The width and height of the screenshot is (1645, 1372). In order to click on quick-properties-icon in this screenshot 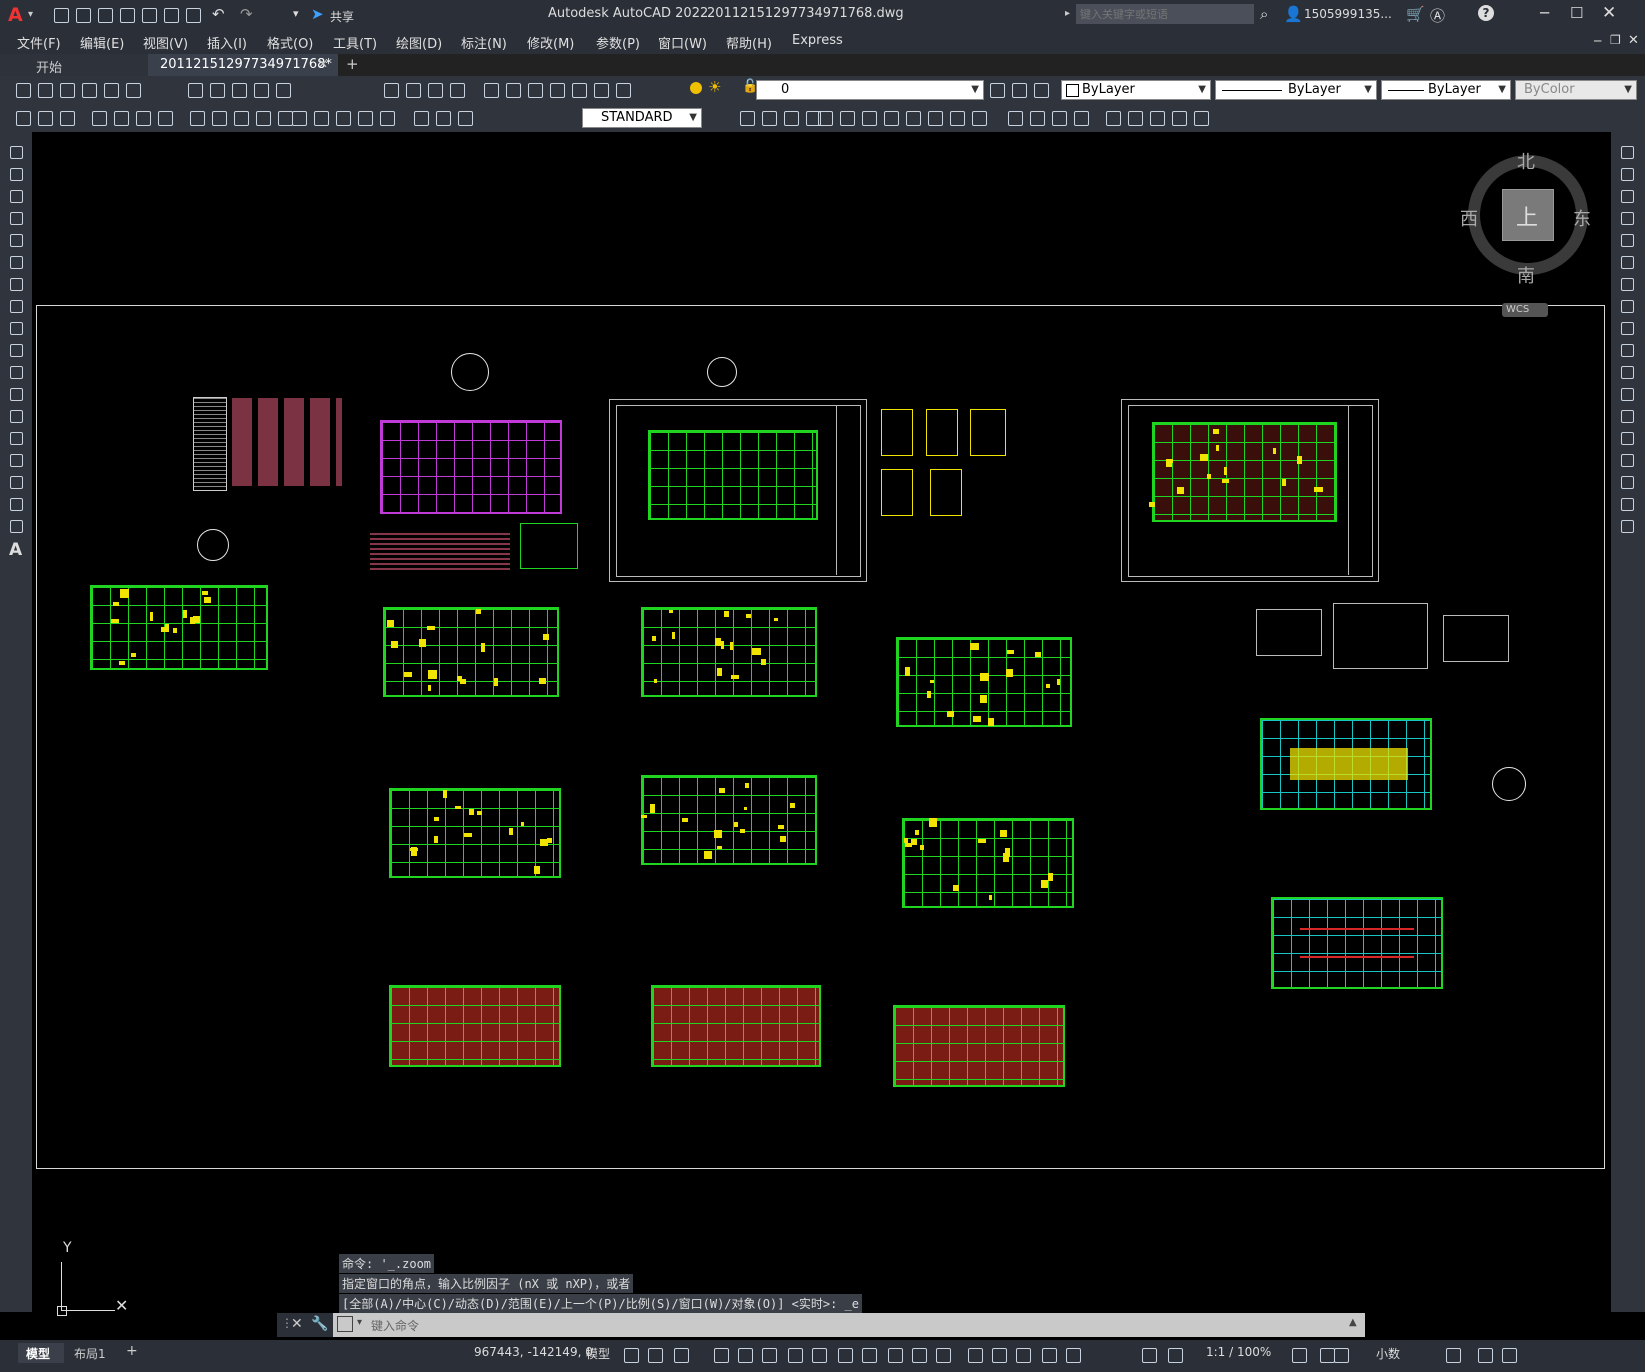, I will do `click(1299, 1355)`.